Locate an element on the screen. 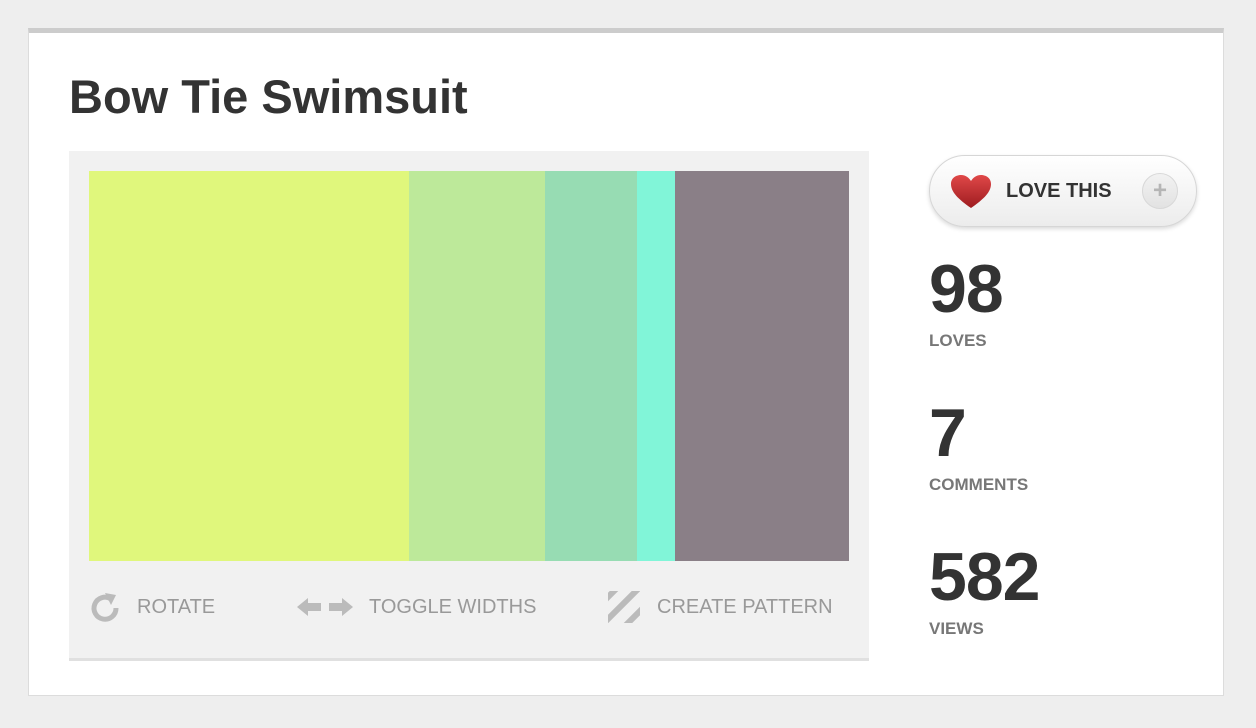 The height and width of the screenshot is (728, 1256). palette-toolbar: ROTATE TOGGLE WIDTHS CREATE PATTERN is located at coordinates (469, 607).